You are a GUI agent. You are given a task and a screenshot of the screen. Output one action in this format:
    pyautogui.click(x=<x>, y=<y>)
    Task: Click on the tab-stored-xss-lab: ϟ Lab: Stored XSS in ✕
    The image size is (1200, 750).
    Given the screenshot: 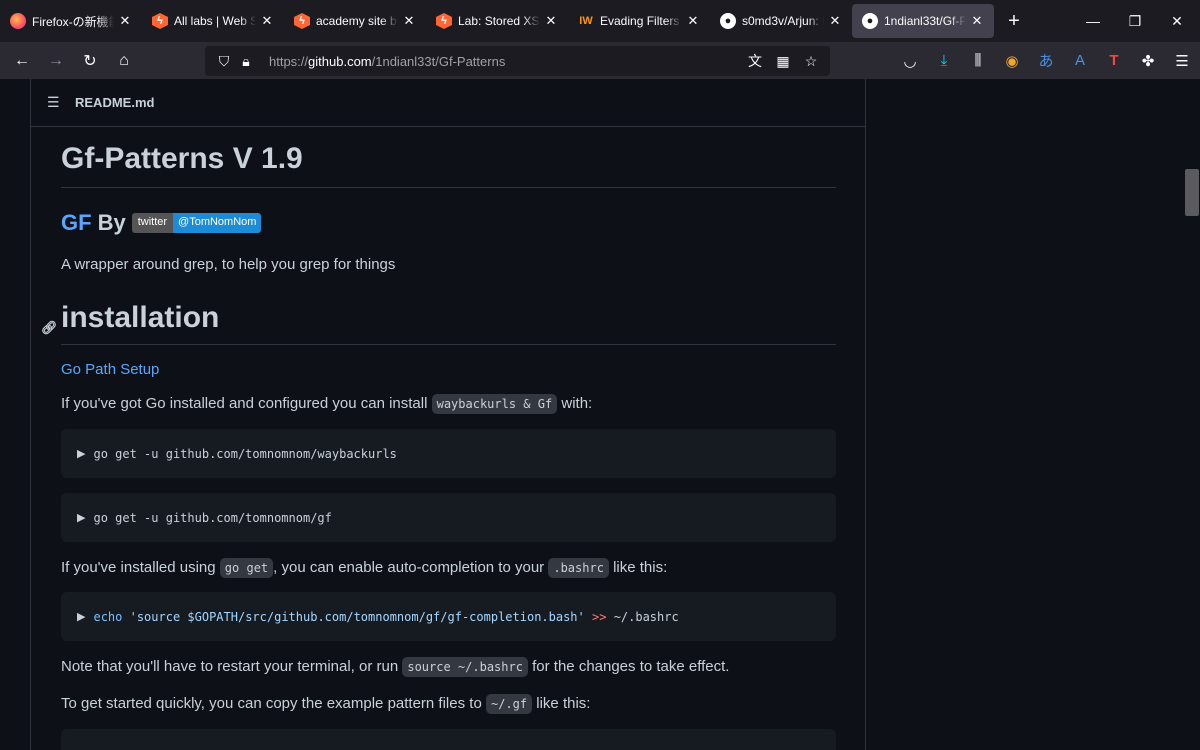 What is the action you would take?
    pyautogui.click(x=497, y=21)
    